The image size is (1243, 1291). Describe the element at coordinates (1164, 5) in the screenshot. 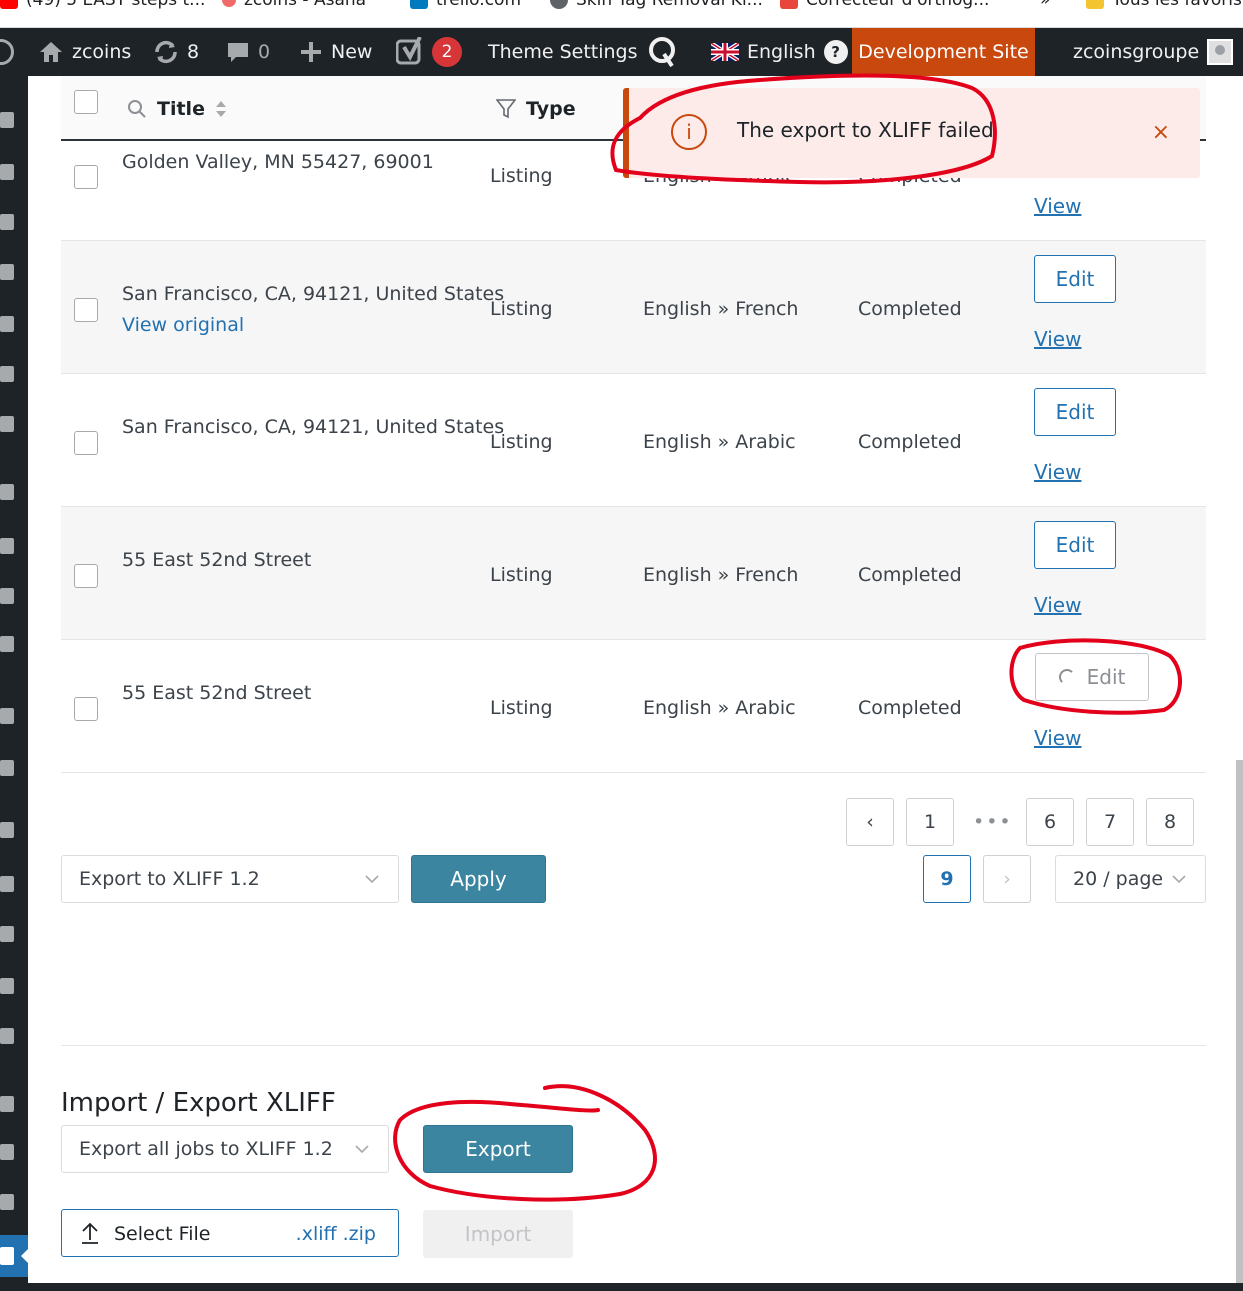

I see `bookmark-all-favorites: Tous les favoris` at that location.